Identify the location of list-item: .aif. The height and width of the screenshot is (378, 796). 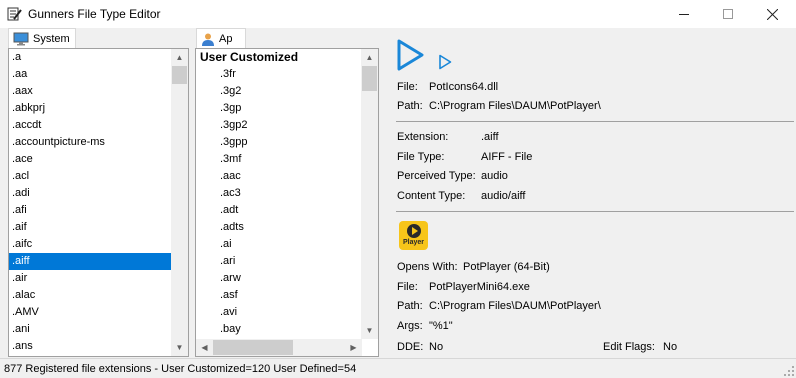
(90, 227).